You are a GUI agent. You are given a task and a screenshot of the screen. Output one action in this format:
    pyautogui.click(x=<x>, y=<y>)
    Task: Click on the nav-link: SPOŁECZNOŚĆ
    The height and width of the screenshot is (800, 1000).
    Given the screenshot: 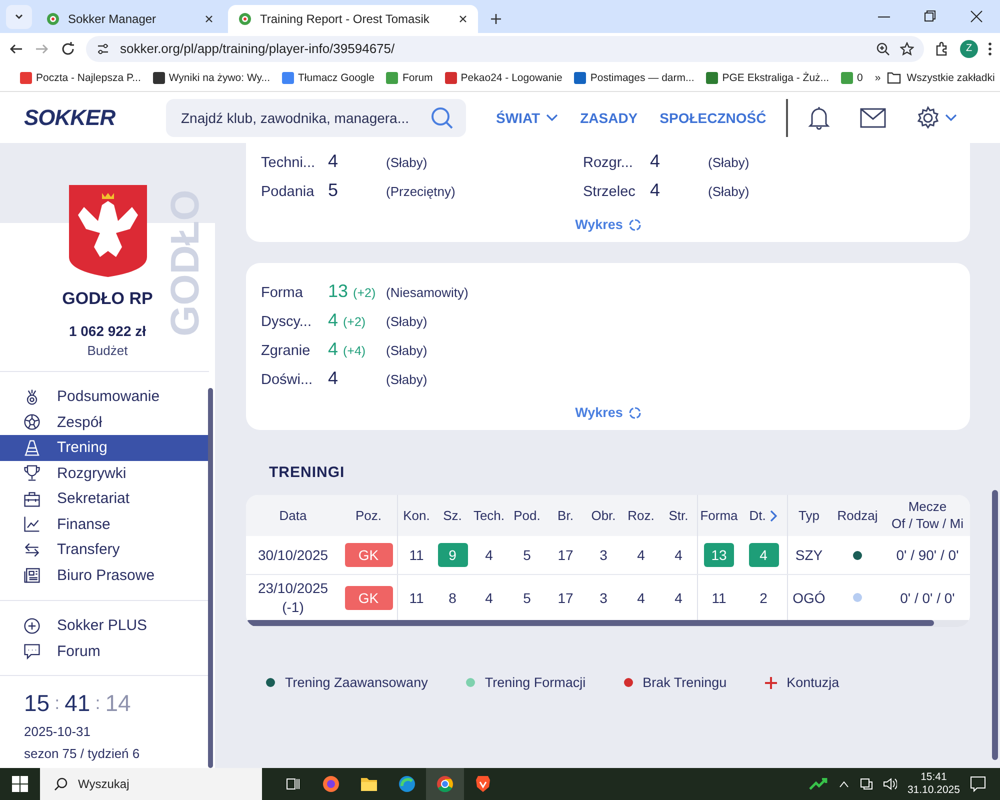 What is the action you would take?
    pyautogui.click(x=713, y=118)
    